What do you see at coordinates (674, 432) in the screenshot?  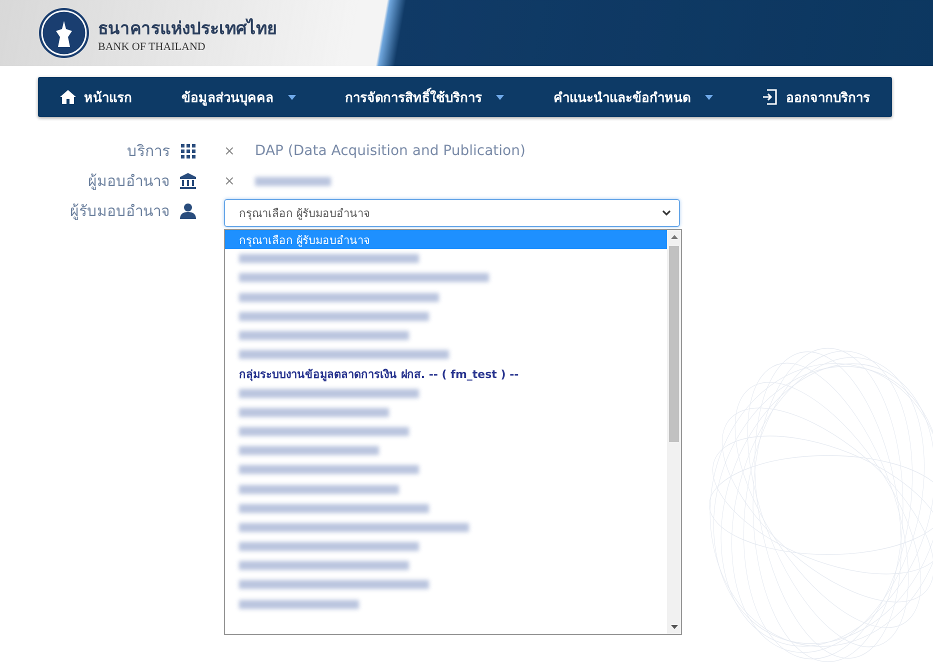 I see `scrollbar` at bounding box center [674, 432].